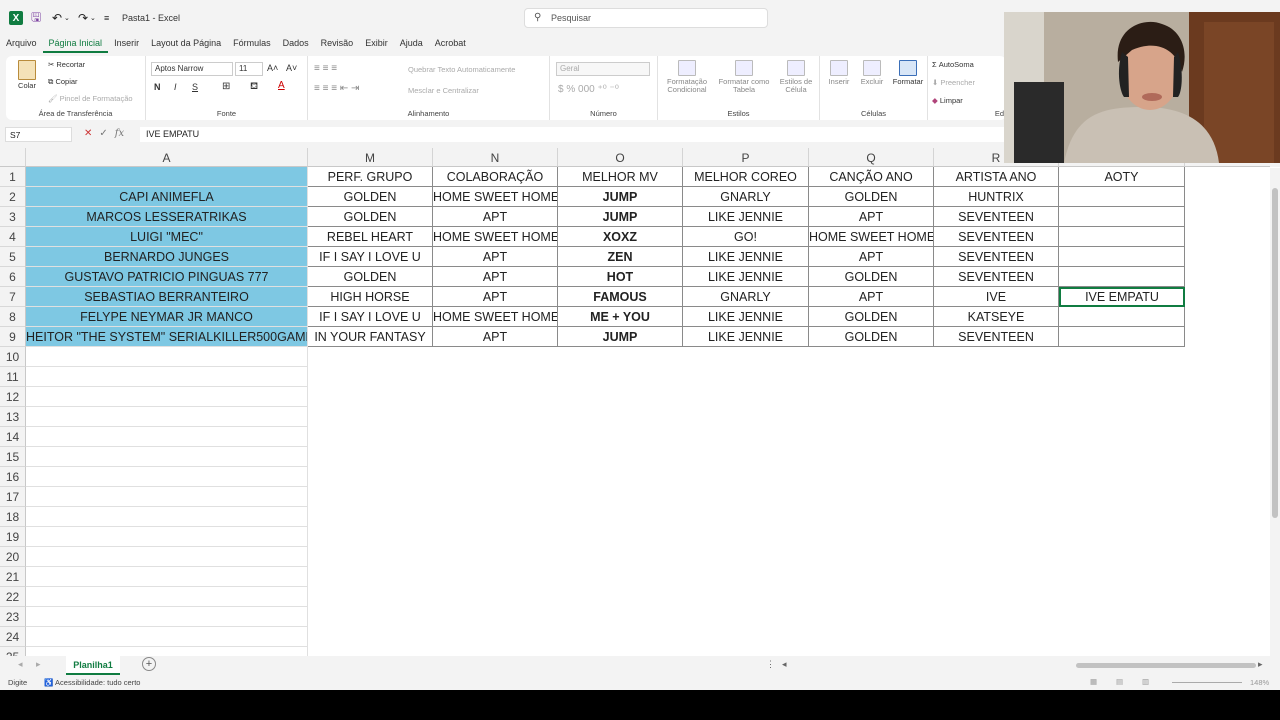 The height and width of the screenshot is (720, 1280). What do you see at coordinates (93, 18) in the screenshot?
I see `redo-dropdown-icon: ⌄` at bounding box center [93, 18].